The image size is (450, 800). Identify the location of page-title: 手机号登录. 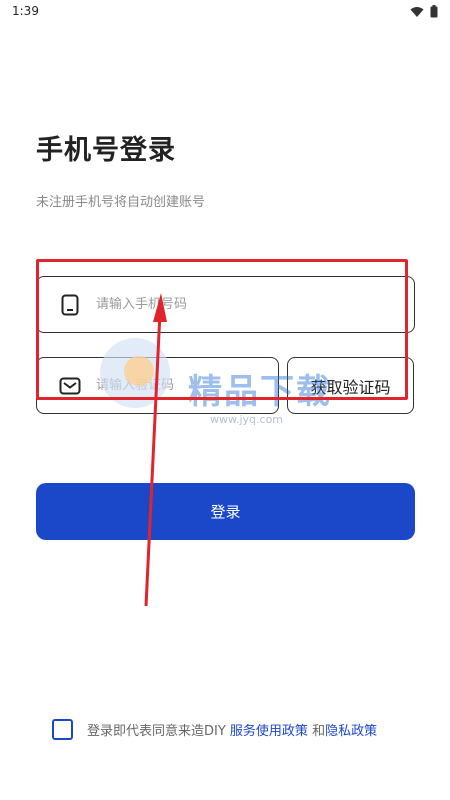
(106, 150).